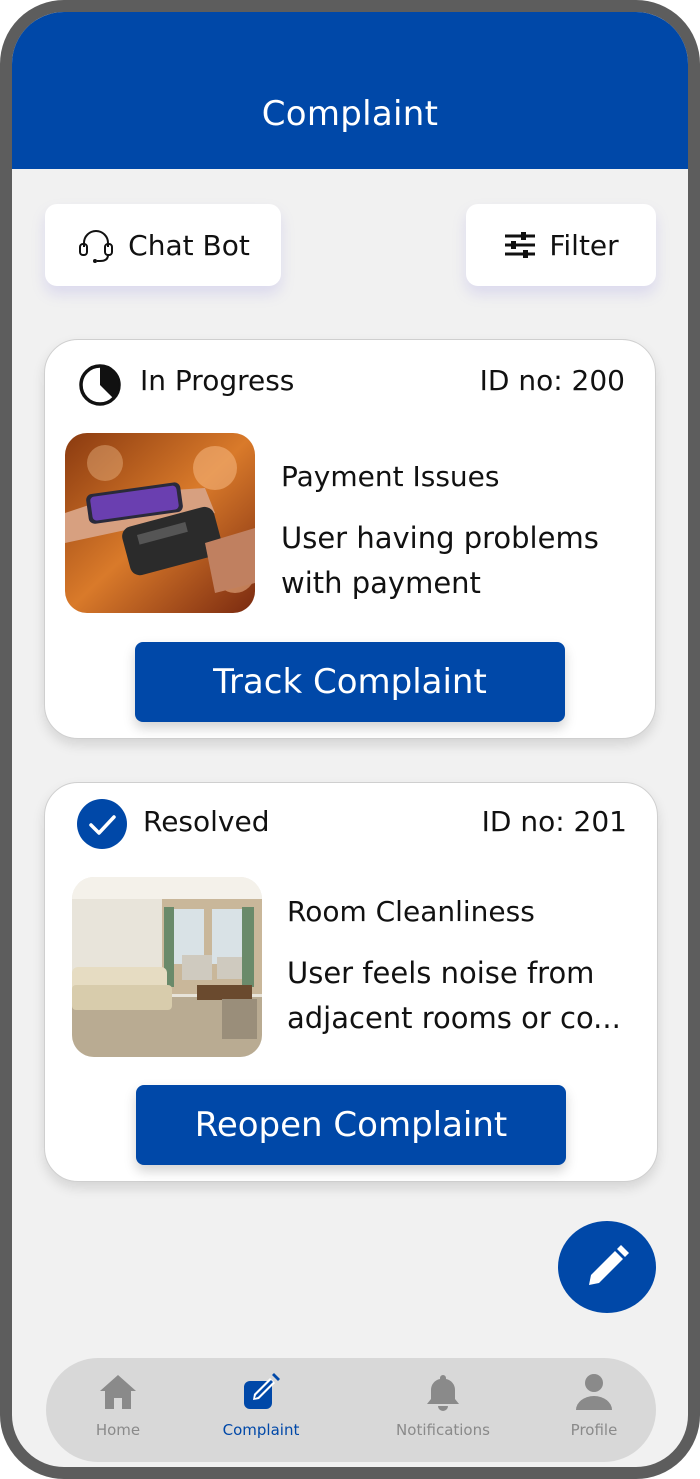 This screenshot has height=1479, width=700. What do you see at coordinates (554, 821) in the screenshot?
I see `complaint-id: ID no: 201` at bounding box center [554, 821].